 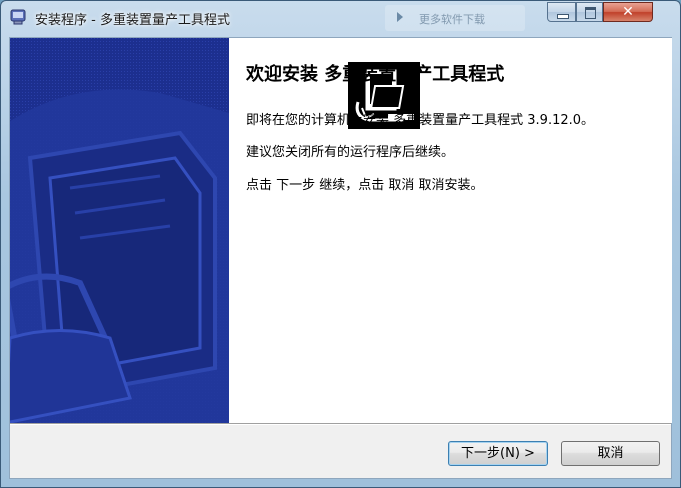 What do you see at coordinates (610, 453) in the screenshot?
I see `cancel-button: 取消` at bounding box center [610, 453].